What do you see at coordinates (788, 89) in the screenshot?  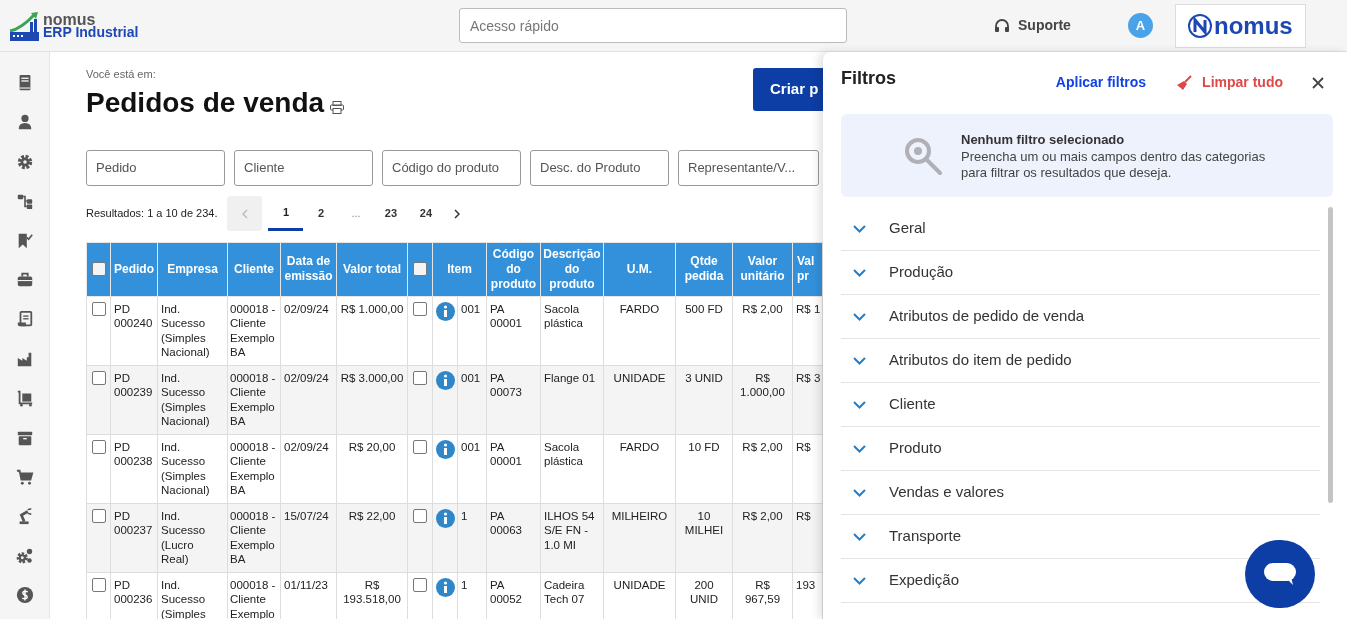 I see `create-button: Criar p` at bounding box center [788, 89].